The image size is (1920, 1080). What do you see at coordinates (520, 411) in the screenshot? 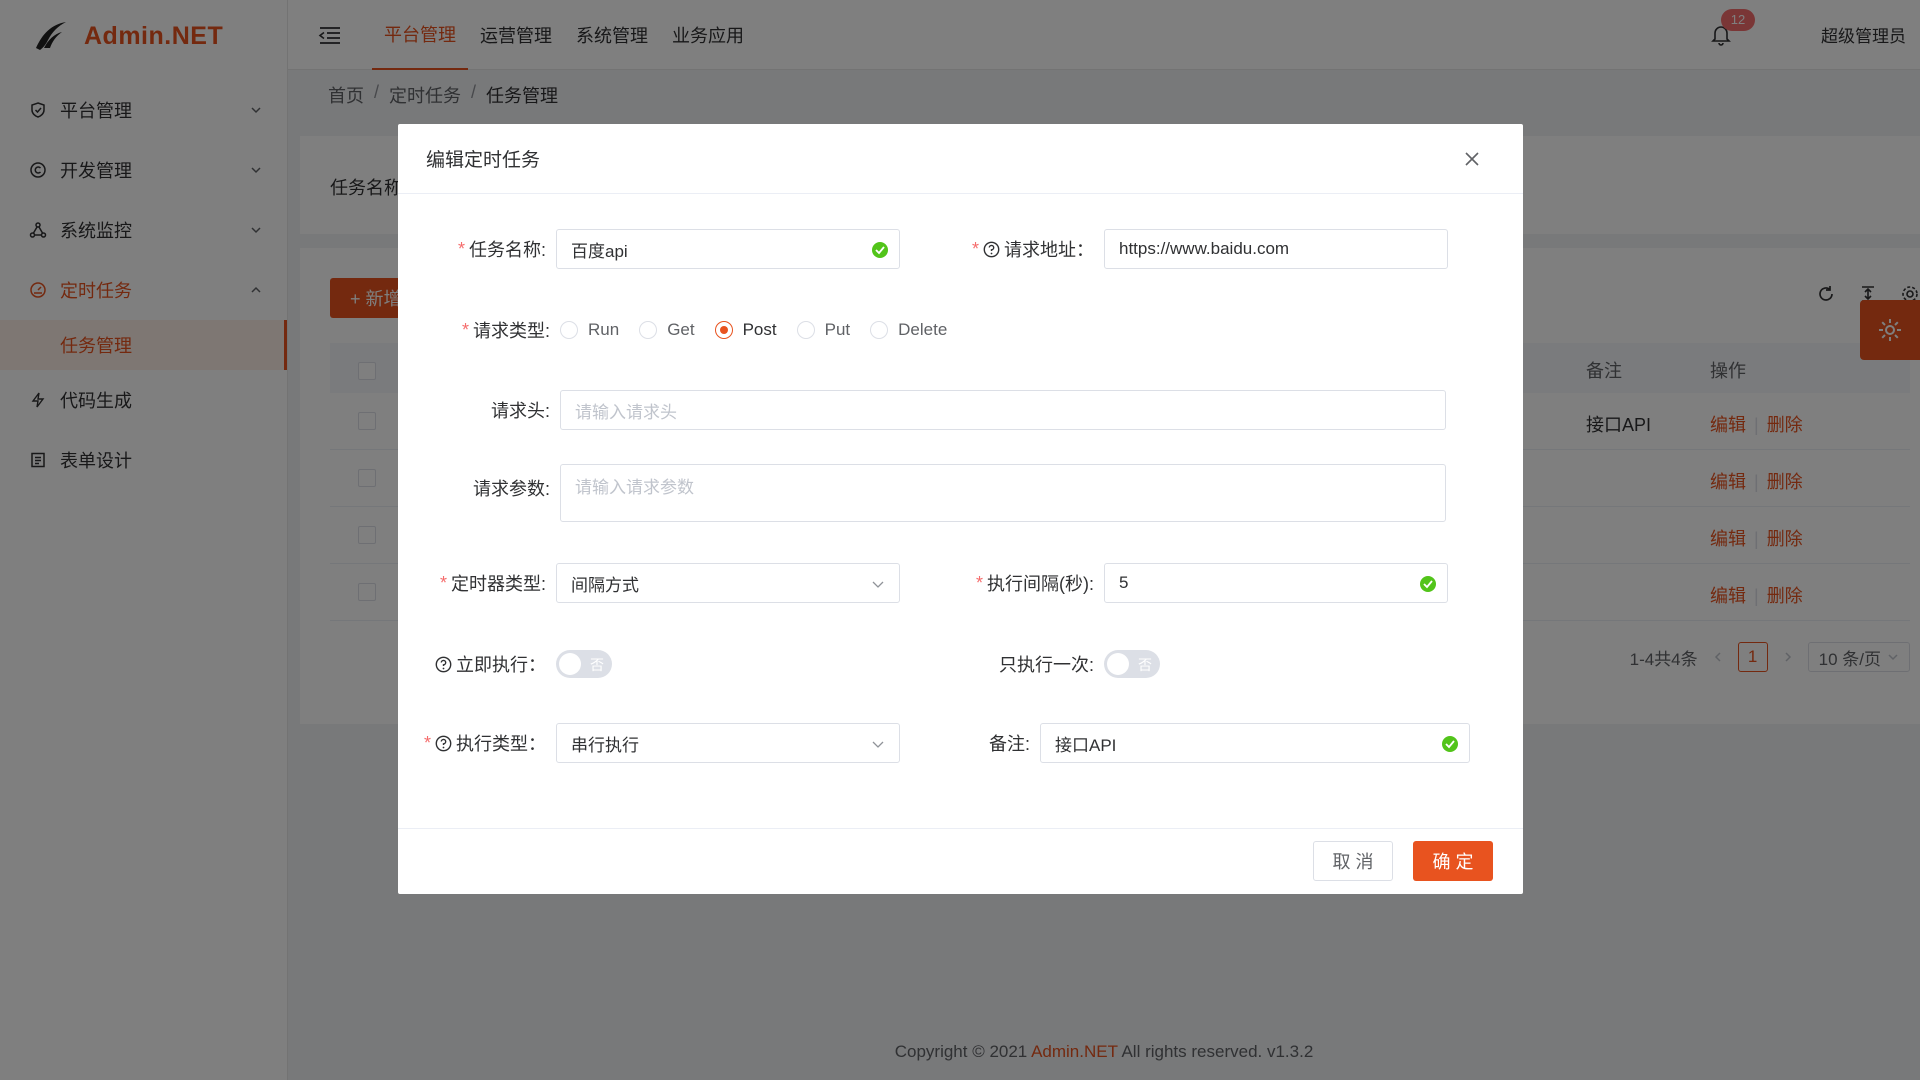
I see `headers-label: 请求头:` at bounding box center [520, 411].